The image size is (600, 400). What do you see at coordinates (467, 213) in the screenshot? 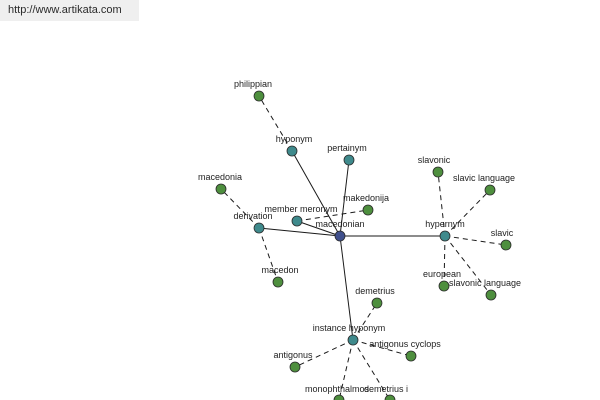
I see `edge-slavic-language` at bounding box center [467, 213].